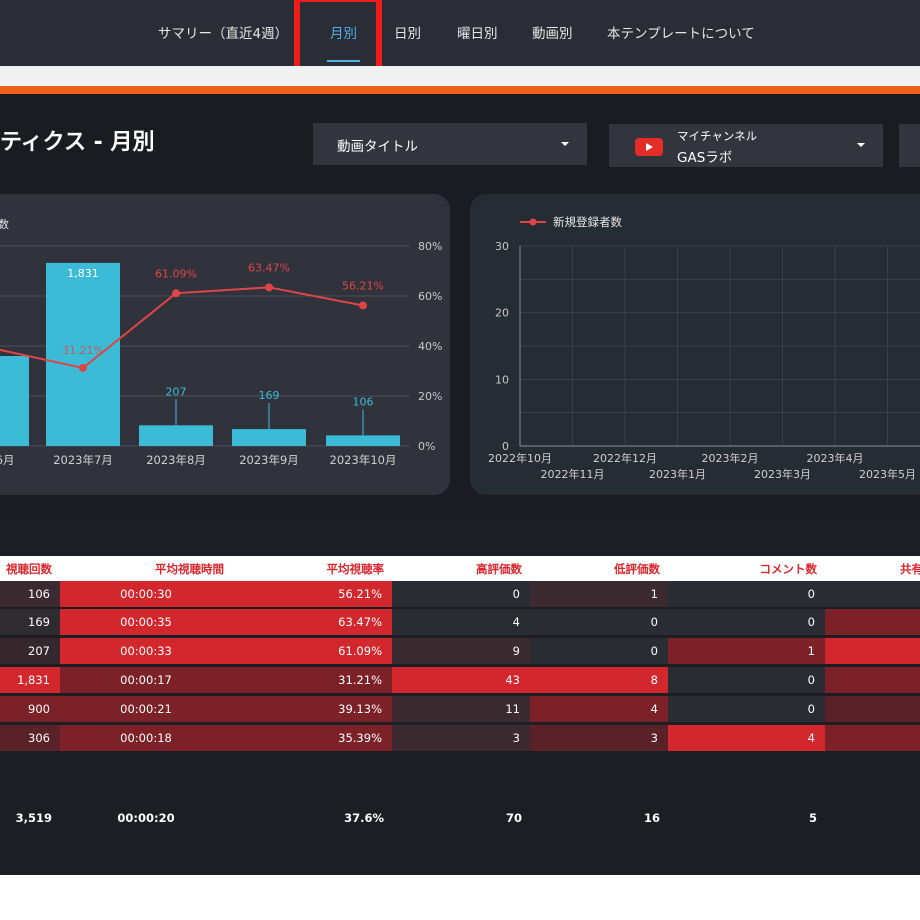  What do you see at coordinates (269, 267) in the screenshot?
I see `line-data-label: 63.47%` at bounding box center [269, 267].